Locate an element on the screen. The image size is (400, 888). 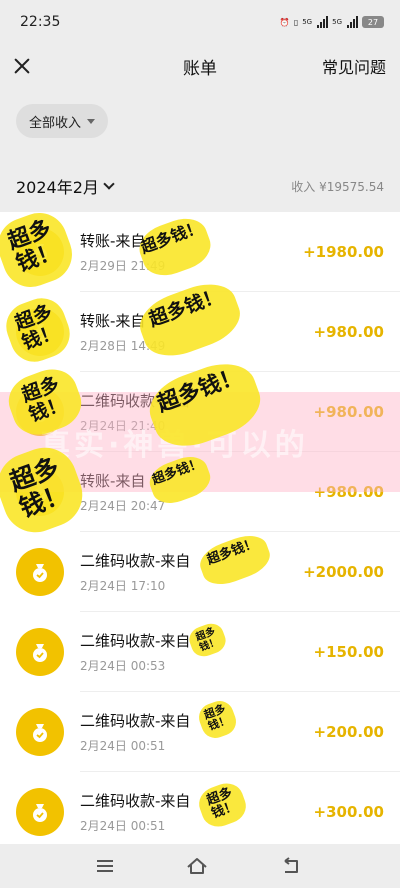
close-icon is located at coordinates (22, 66).